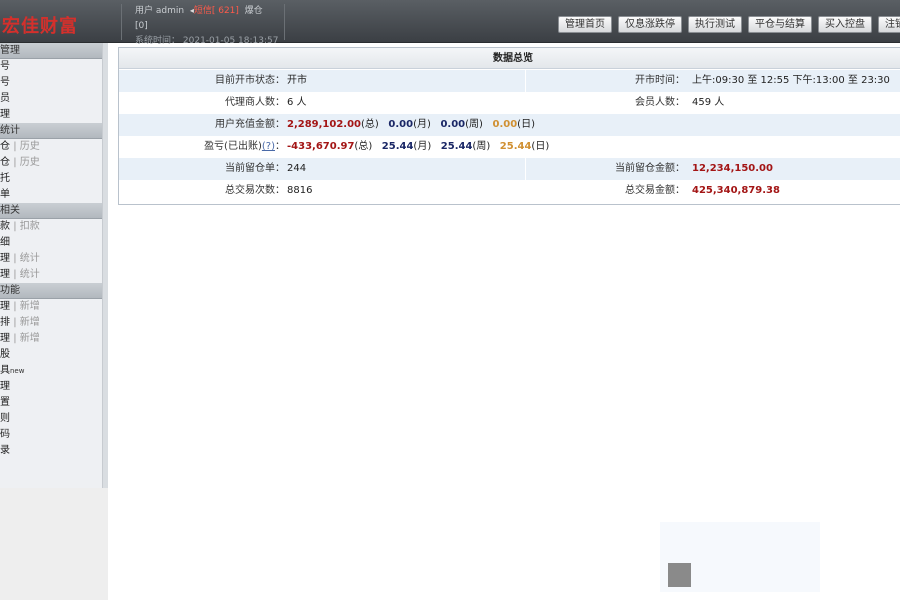 The height and width of the screenshot is (600, 900). I want to click on panel-title: 数据总览, so click(509, 58).